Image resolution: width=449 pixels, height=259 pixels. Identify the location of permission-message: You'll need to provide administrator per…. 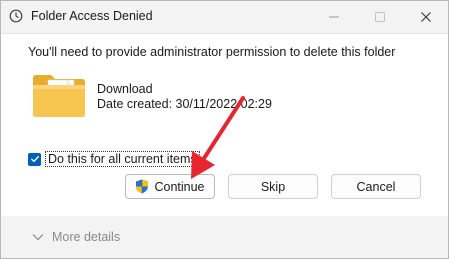
(212, 52).